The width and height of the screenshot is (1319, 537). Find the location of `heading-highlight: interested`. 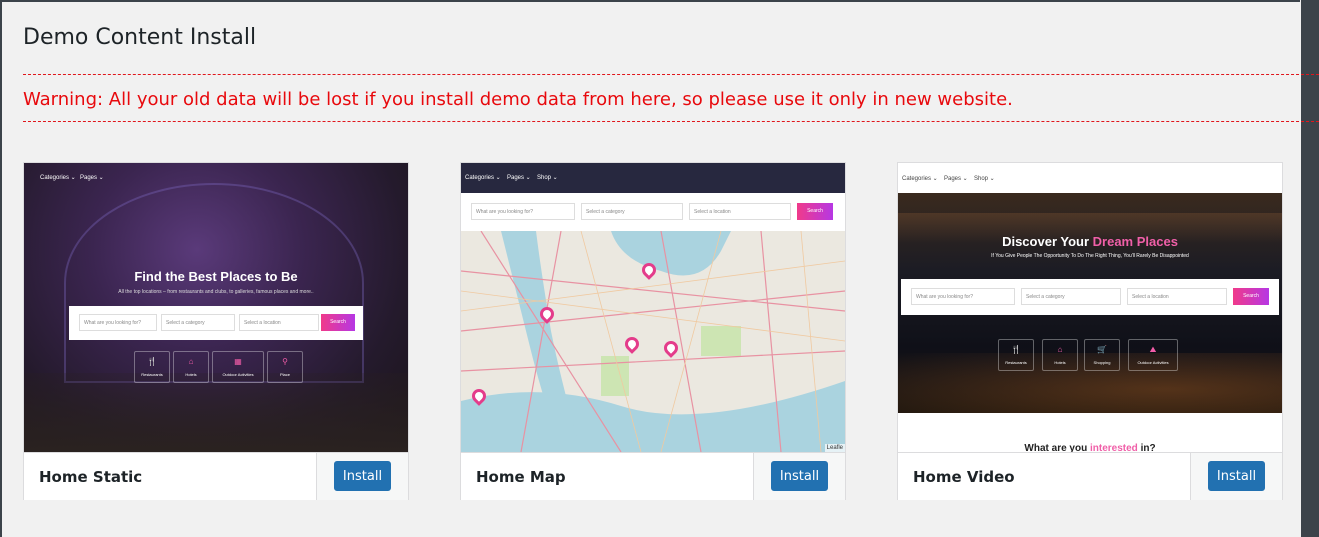

heading-highlight: interested is located at coordinates (1114, 447).